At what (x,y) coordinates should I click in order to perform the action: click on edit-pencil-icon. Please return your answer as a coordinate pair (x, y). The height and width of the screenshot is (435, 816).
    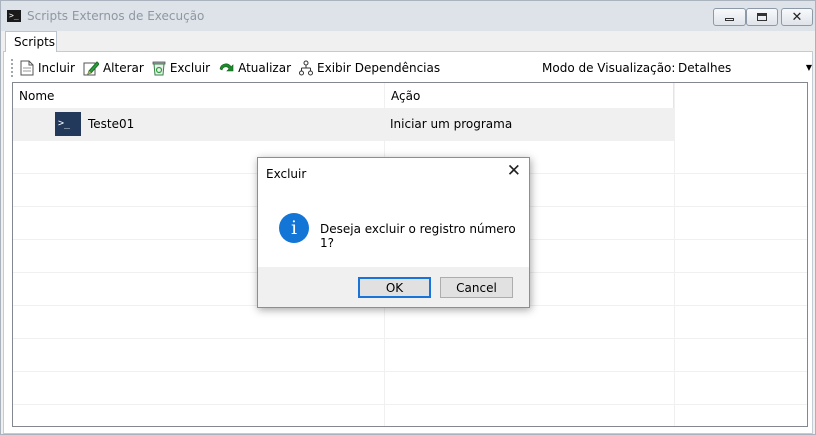
    Looking at the image, I should click on (91, 68).